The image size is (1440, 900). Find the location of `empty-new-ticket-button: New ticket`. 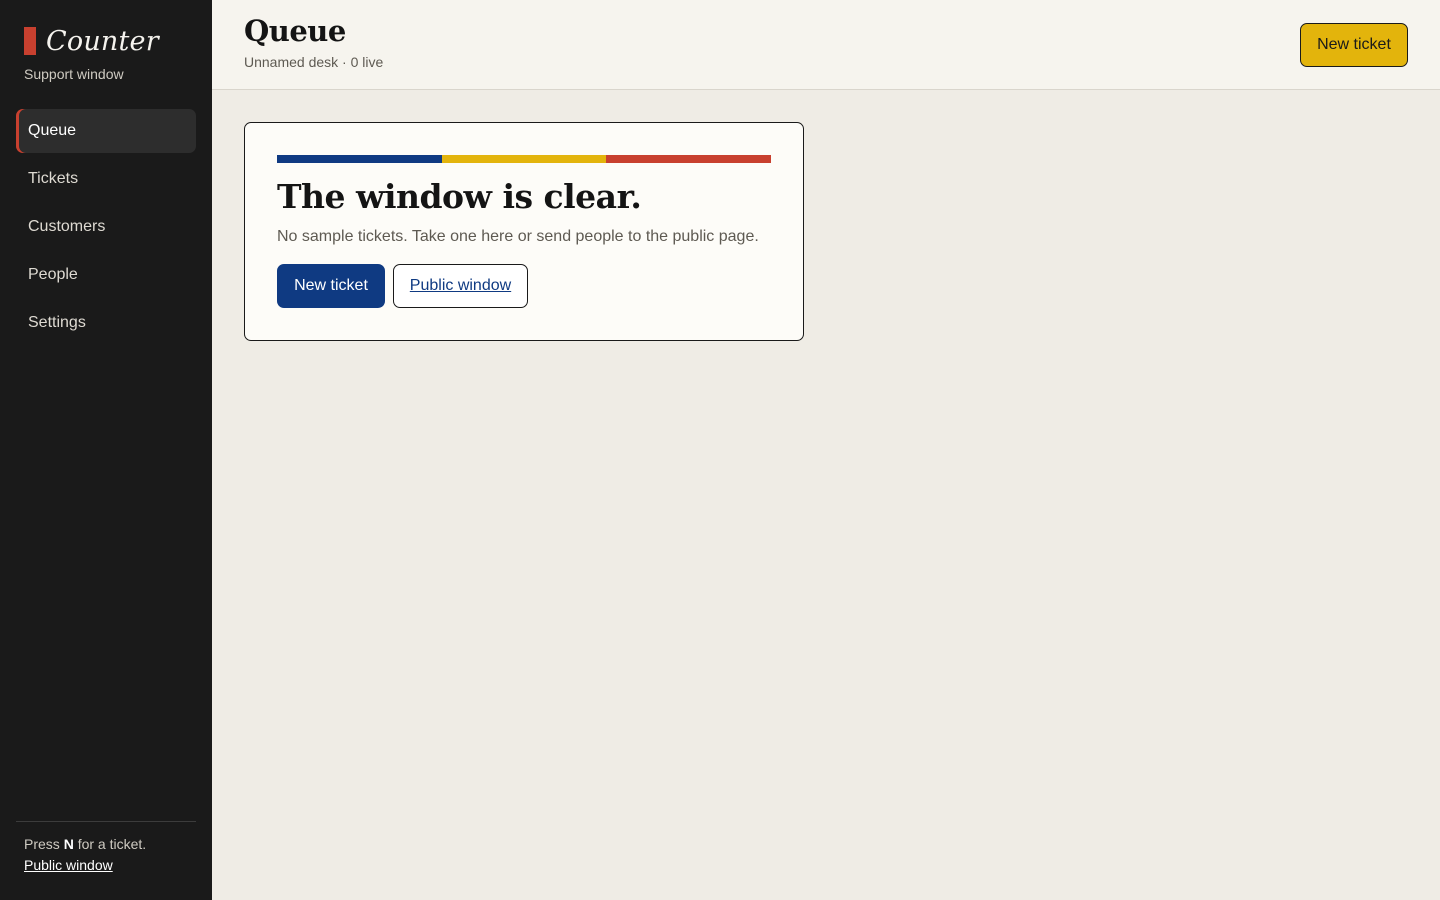

empty-new-ticket-button: New ticket is located at coordinates (331, 286).